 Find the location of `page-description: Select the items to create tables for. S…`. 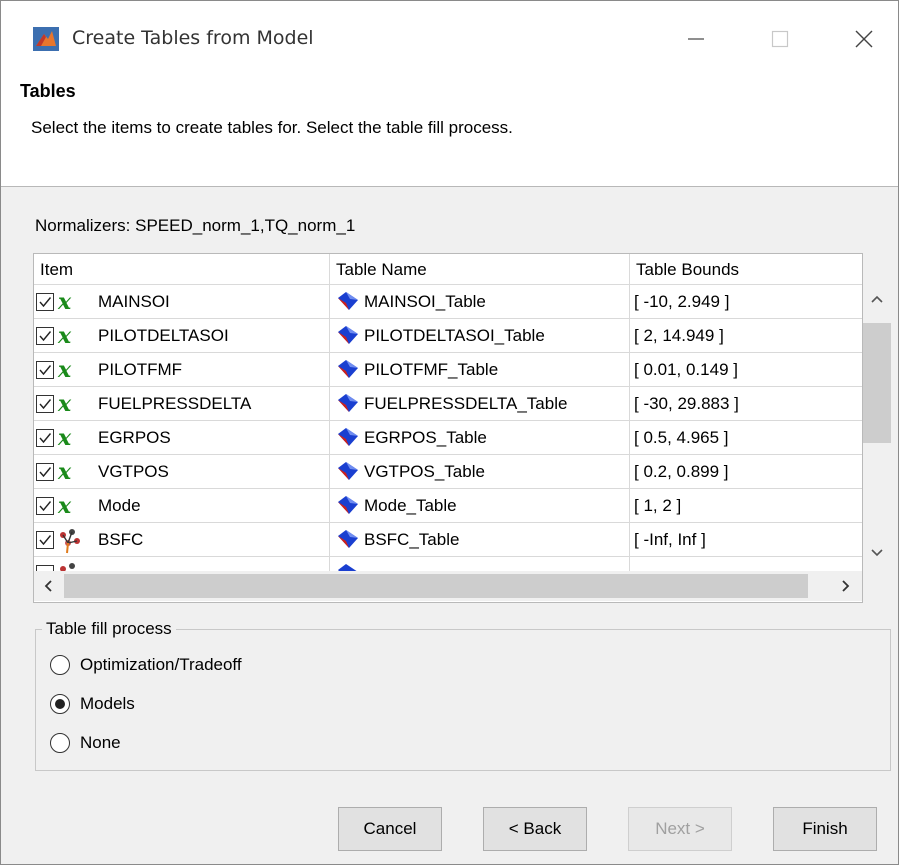

page-description: Select the items to create tables for. S… is located at coordinates (272, 127).